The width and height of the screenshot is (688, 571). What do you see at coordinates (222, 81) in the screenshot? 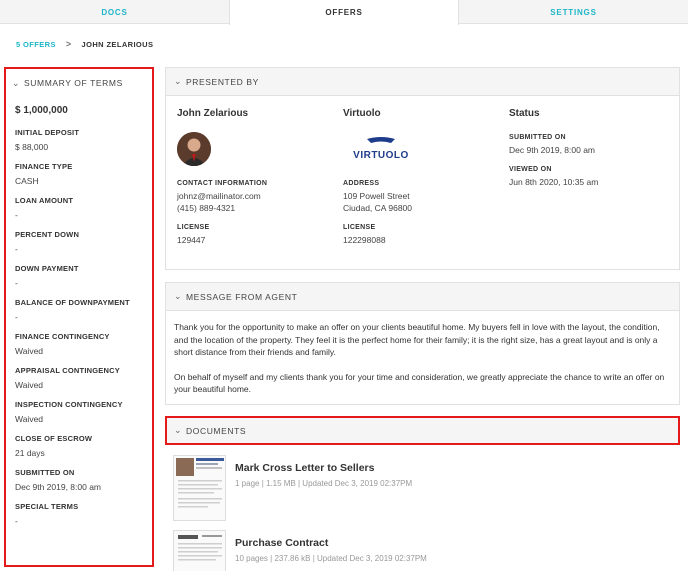
I see `presented-by-title: PRESENTED BY` at bounding box center [222, 81].